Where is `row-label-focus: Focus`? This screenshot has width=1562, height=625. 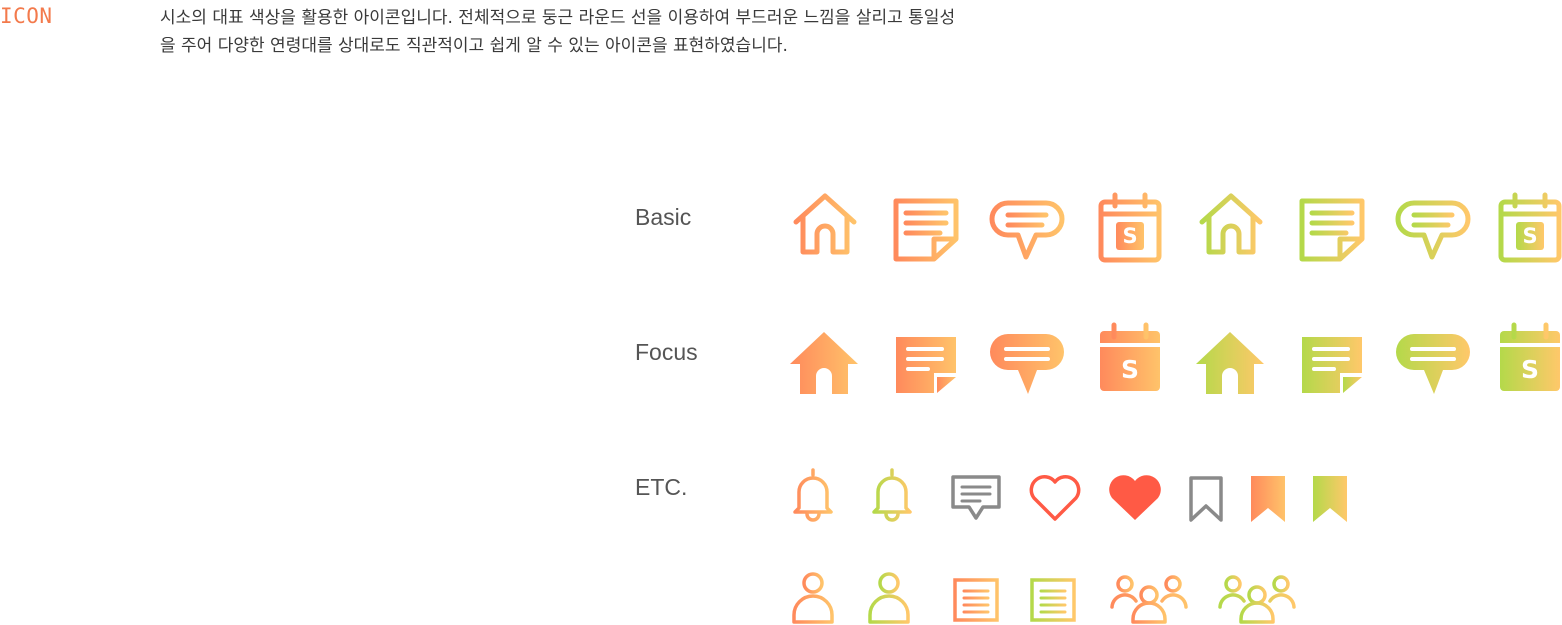 row-label-focus: Focus is located at coordinates (666, 352).